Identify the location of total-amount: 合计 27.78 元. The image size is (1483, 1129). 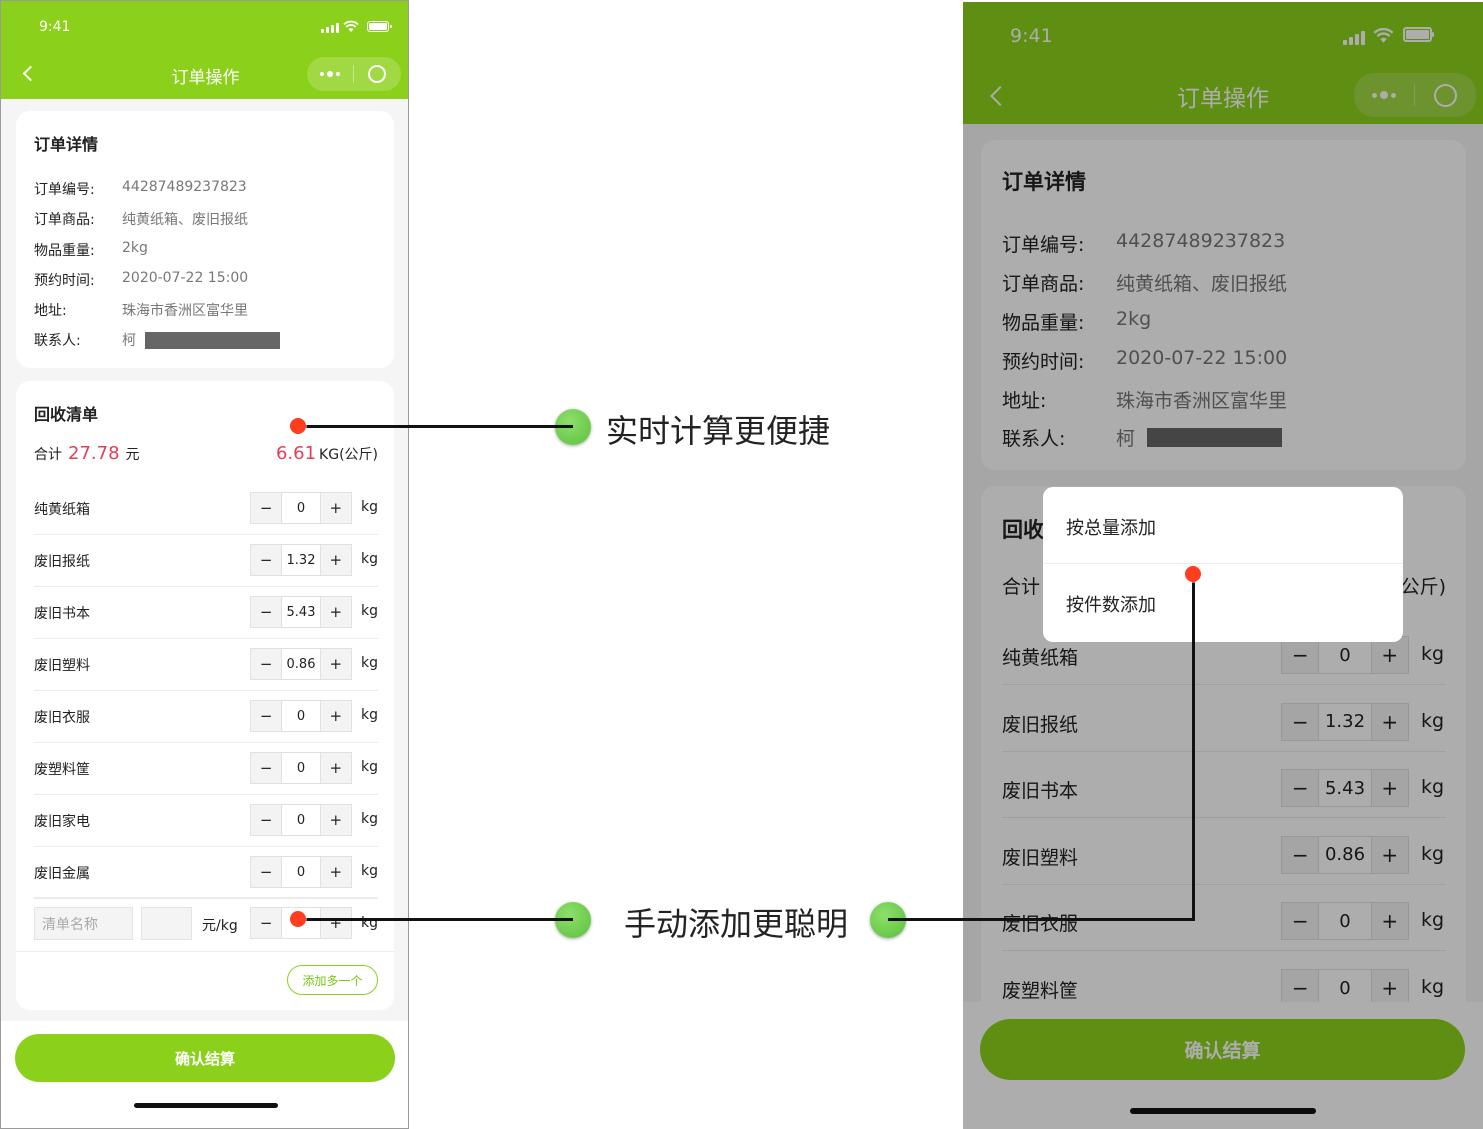
(87, 453).